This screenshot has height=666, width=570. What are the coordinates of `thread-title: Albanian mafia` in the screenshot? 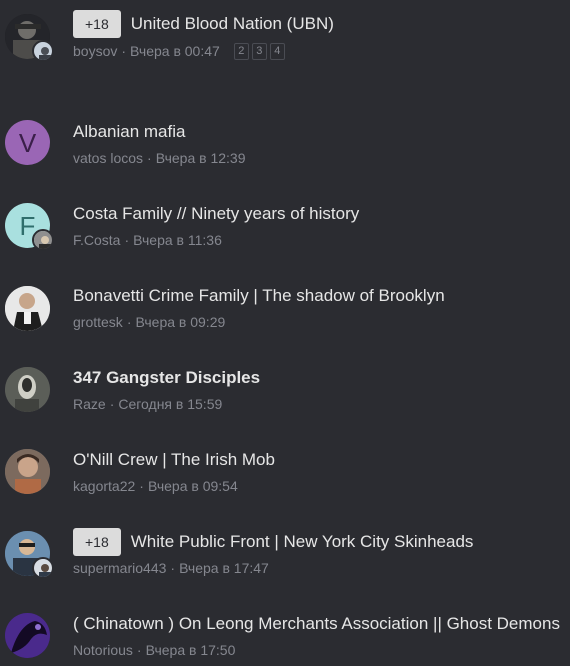 It's located at (129, 132).